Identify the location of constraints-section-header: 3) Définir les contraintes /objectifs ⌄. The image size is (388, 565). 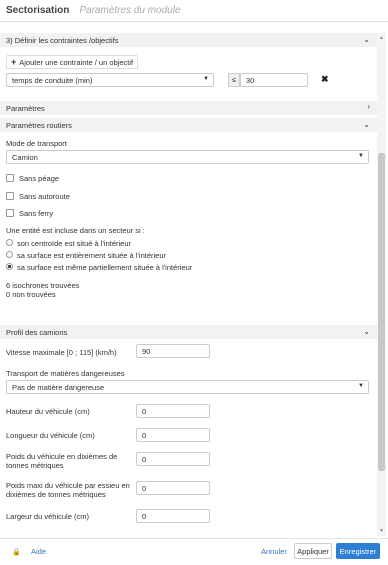
(188, 40).